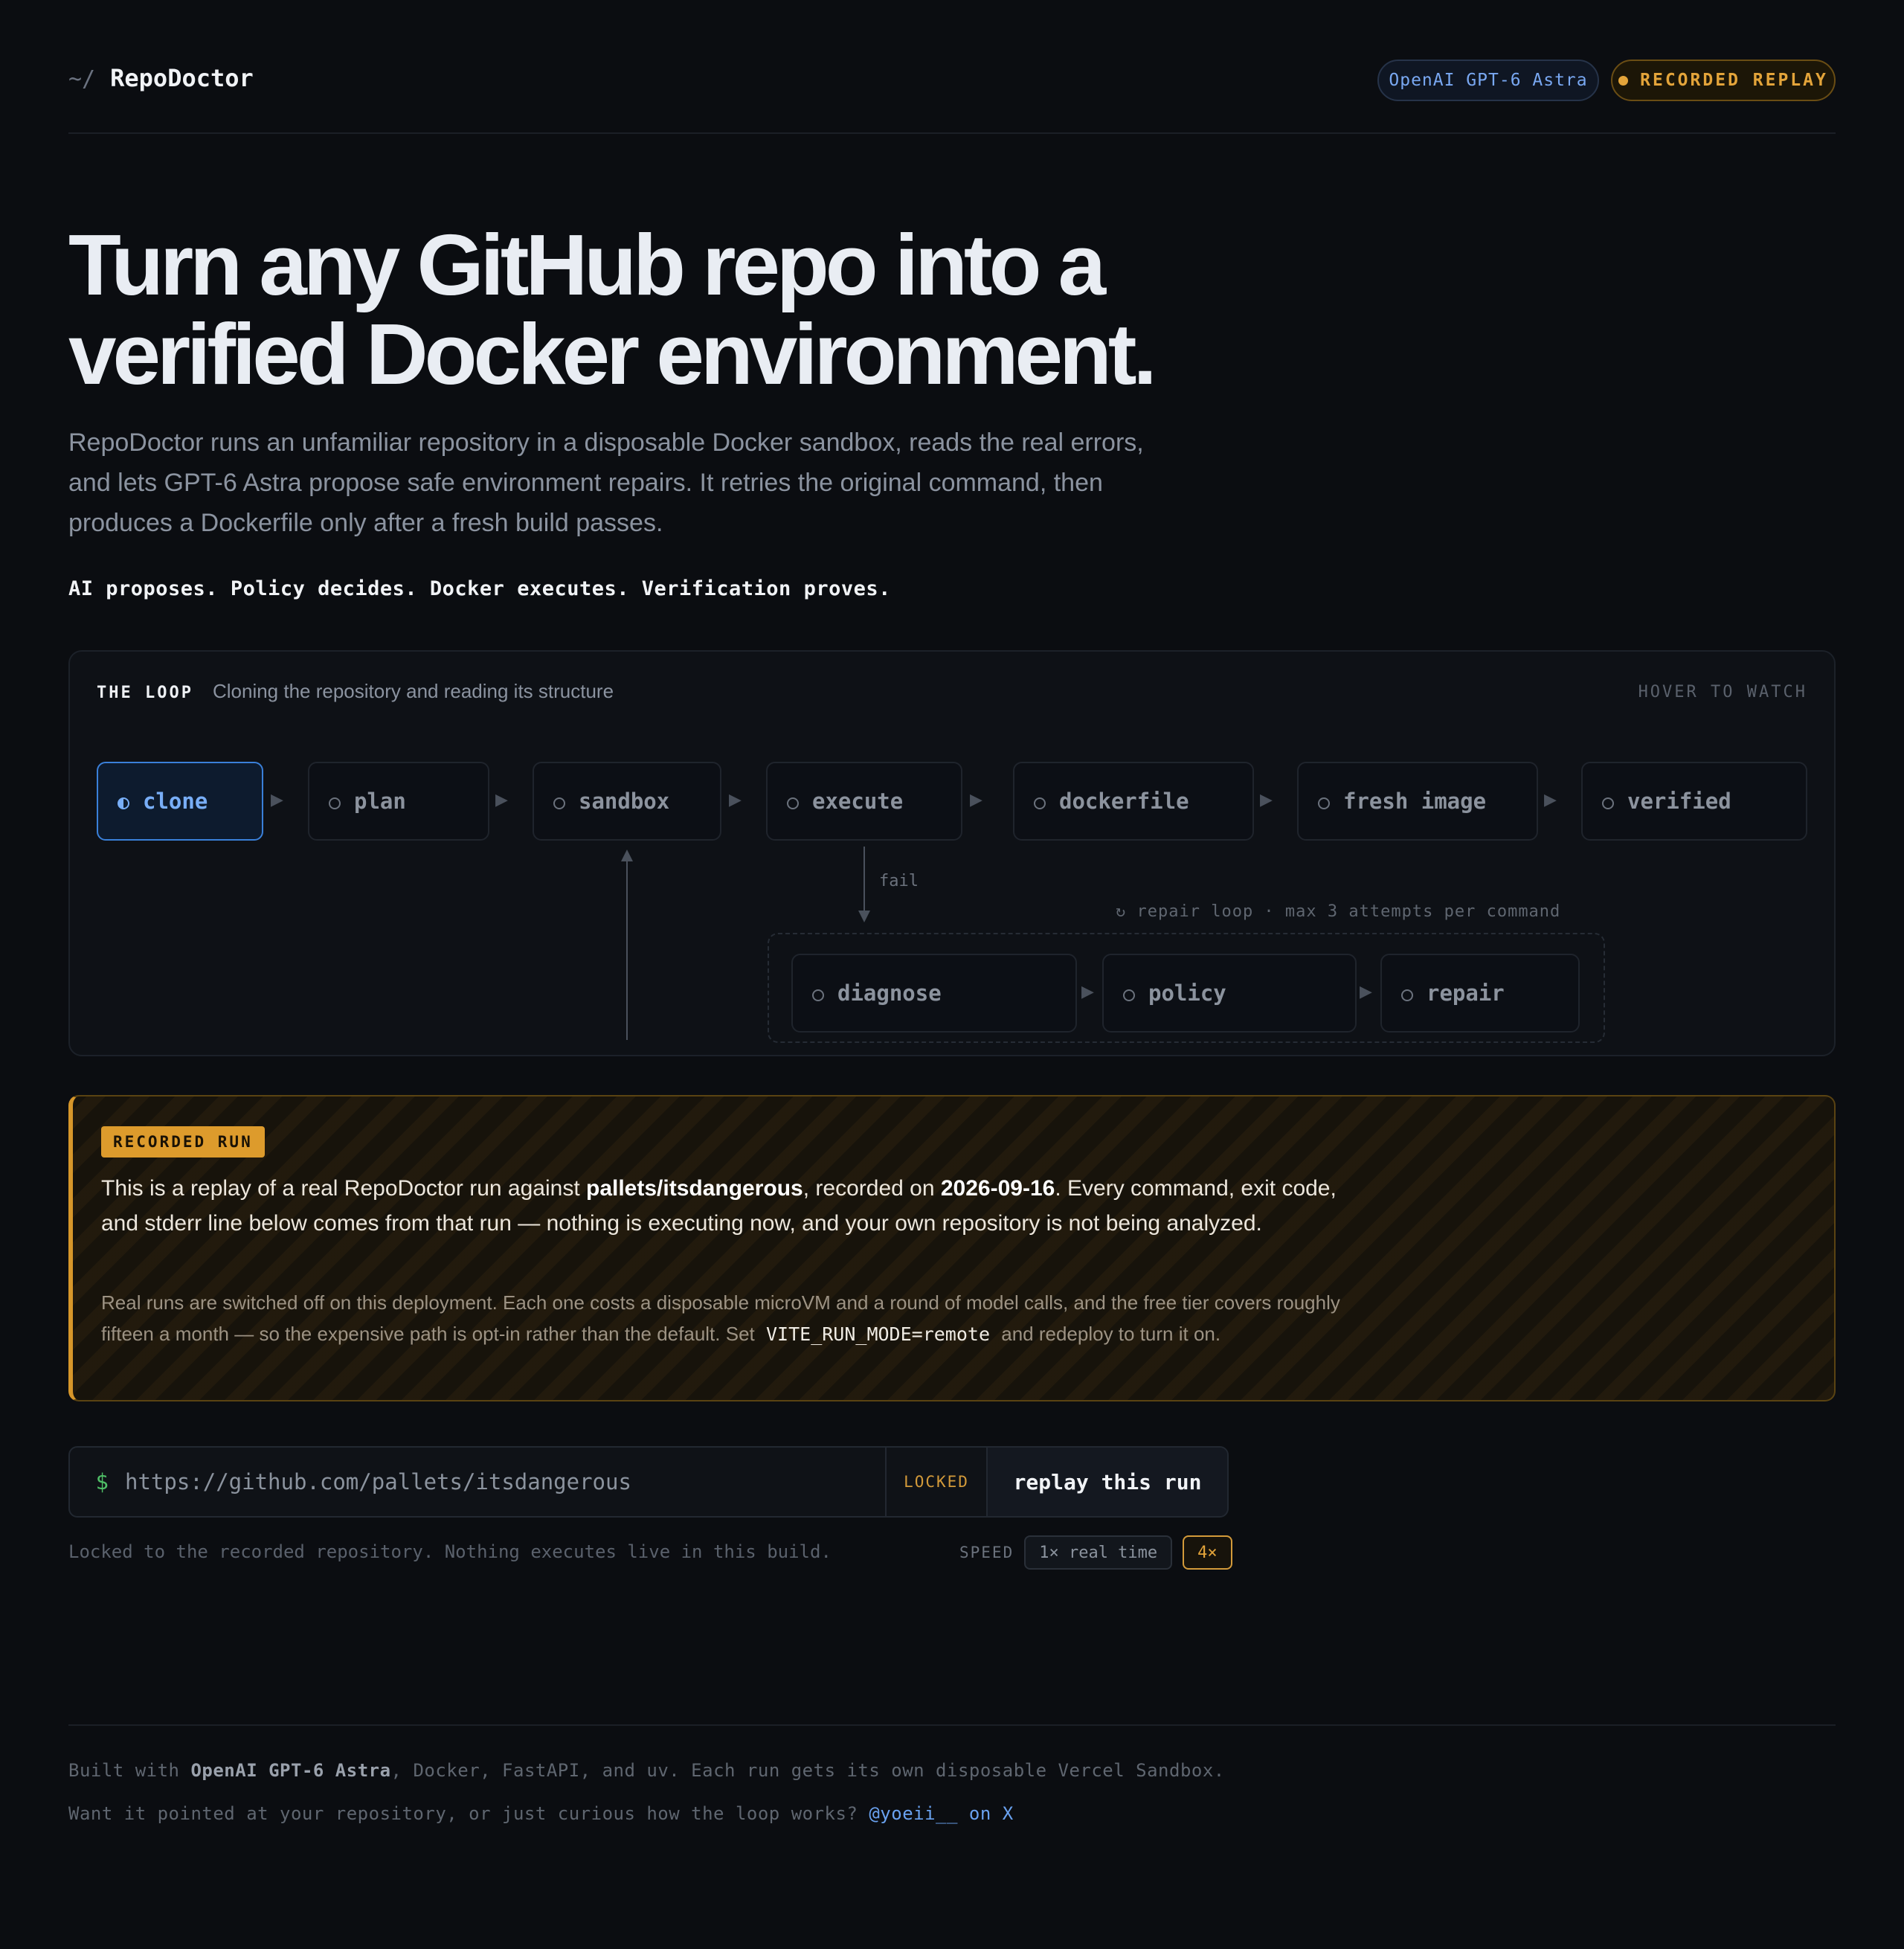  Describe the element at coordinates (1679, 801) in the screenshot. I see `stage-label: verified` at that location.